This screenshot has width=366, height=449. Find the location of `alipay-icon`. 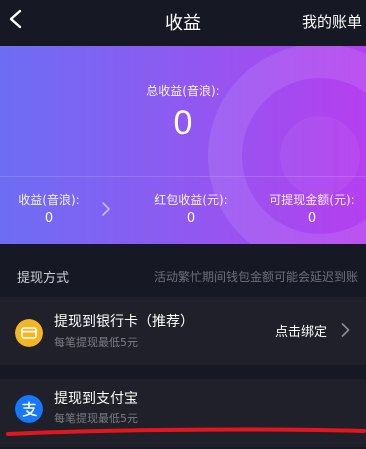

alipay-icon is located at coordinates (29, 409).